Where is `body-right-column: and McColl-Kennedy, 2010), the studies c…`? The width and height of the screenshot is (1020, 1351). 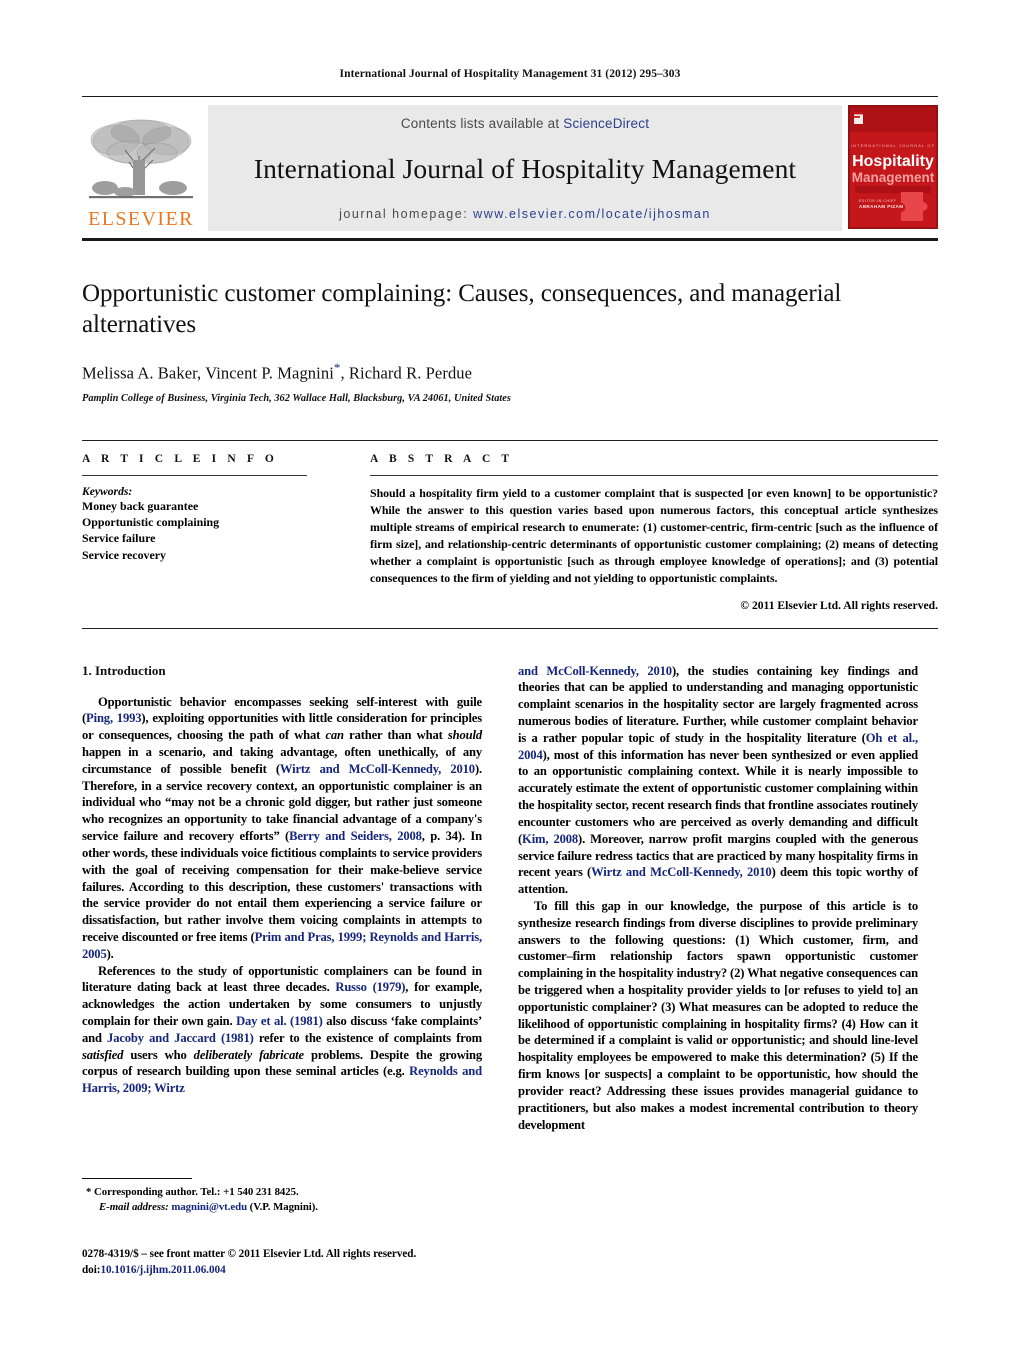 body-right-column: and McColl-Kennedy, 2010), the studies c… is located at coordinates (718, 898).